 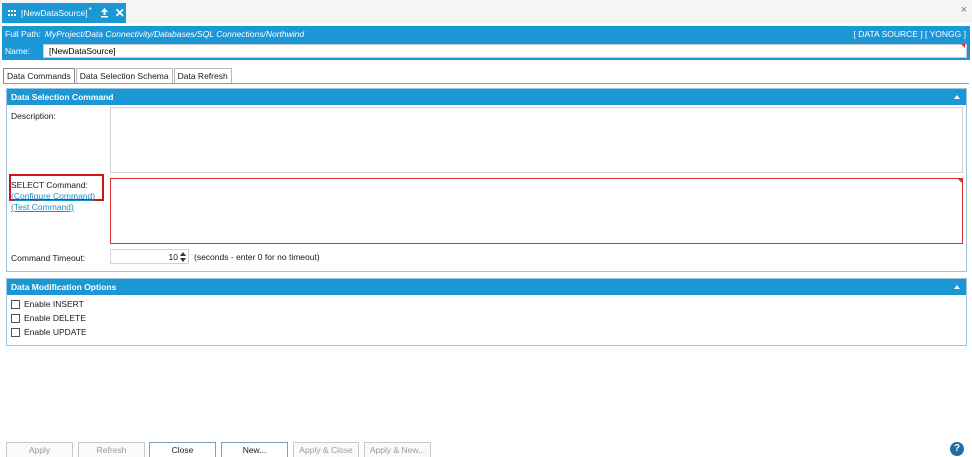 What do you see at coordinates (505, 51) in the screenshot?
I see `name-input: [NewDataSource]` at bounding box center [505, 51].